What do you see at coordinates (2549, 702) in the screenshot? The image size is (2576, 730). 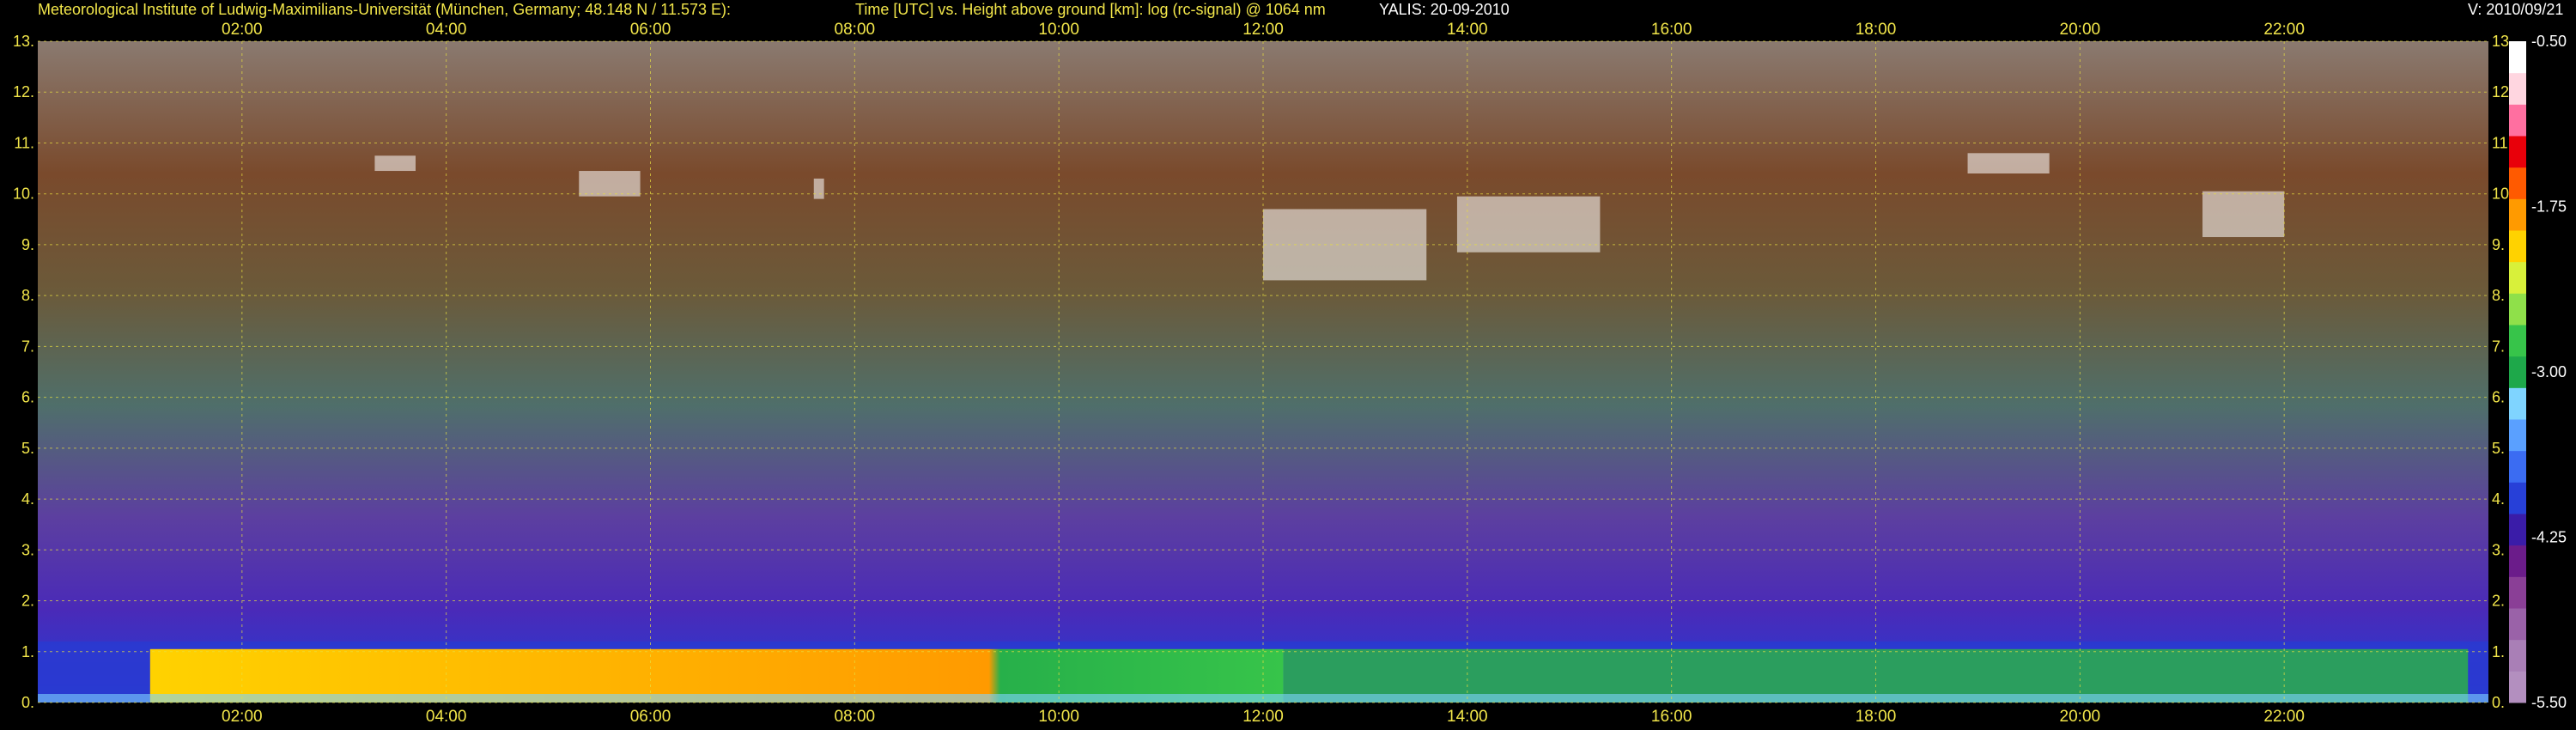 I see `colorbar-tick-label: -5.50` at bounding box center [2549, 702].